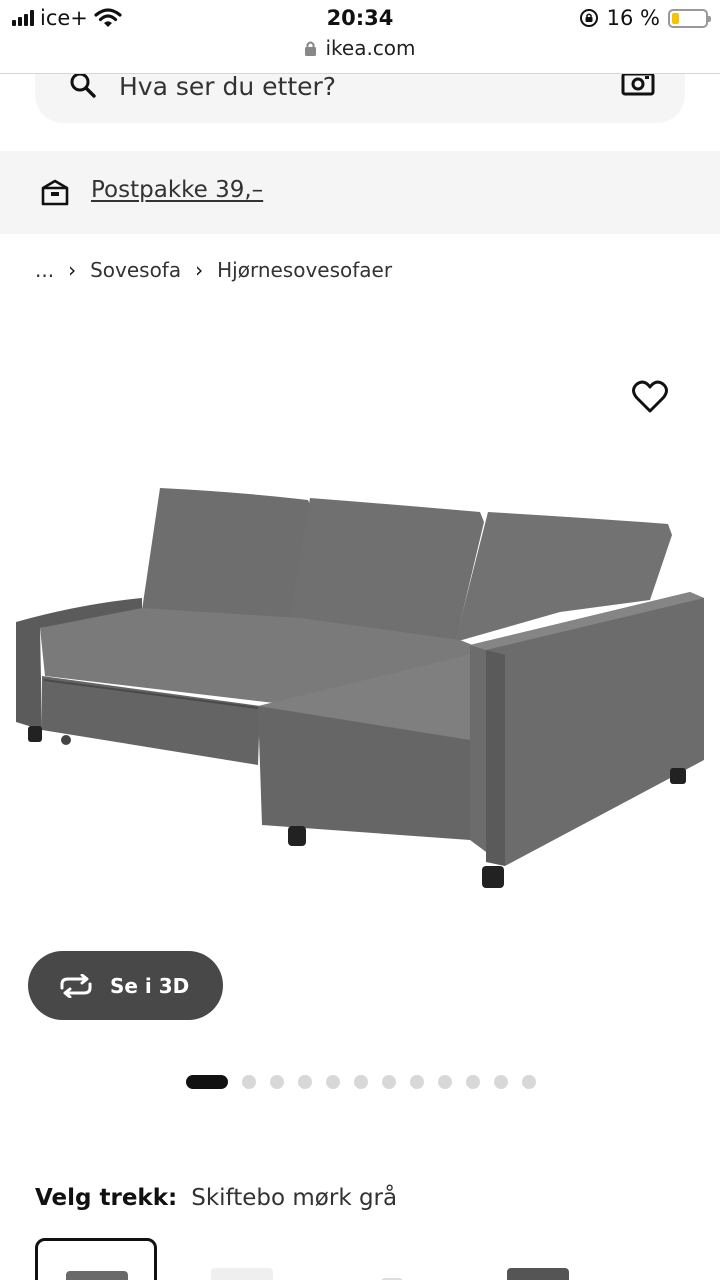  Describe the element at coordinates (76, 985) in the screenshot. I see `rotate-3d-icon` at that location.